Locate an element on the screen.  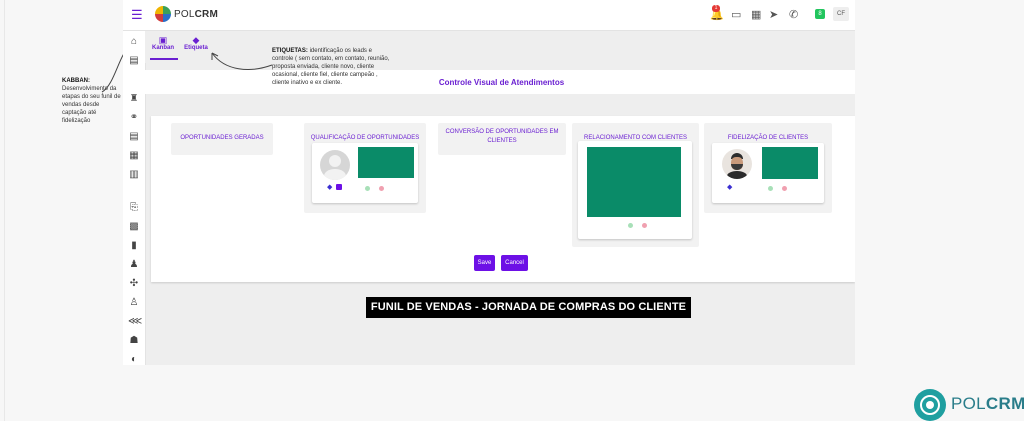
etiquetas-arrow is located at coordinates (242, 61).